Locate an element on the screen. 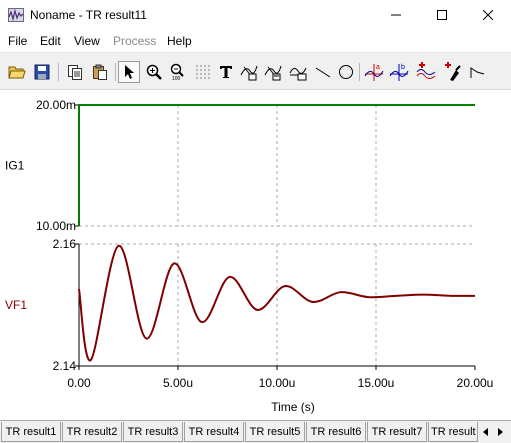 The height and width of the screenshot is (443, 511). add-marker-icon is located at coordinates (453, 71).